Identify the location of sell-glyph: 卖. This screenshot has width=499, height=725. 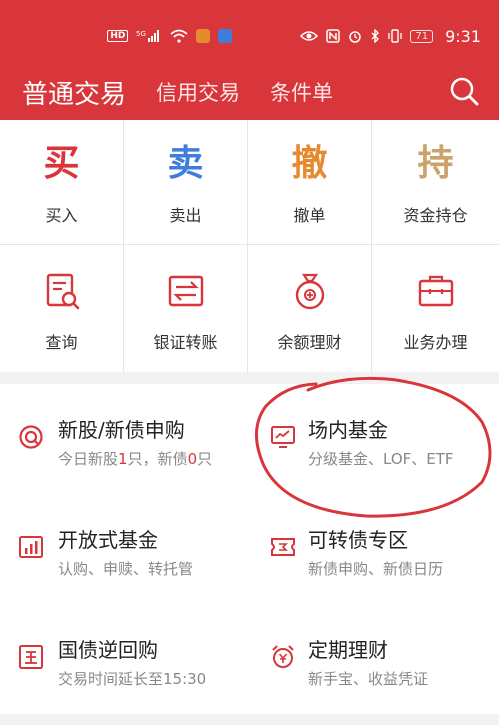
(185, 163).